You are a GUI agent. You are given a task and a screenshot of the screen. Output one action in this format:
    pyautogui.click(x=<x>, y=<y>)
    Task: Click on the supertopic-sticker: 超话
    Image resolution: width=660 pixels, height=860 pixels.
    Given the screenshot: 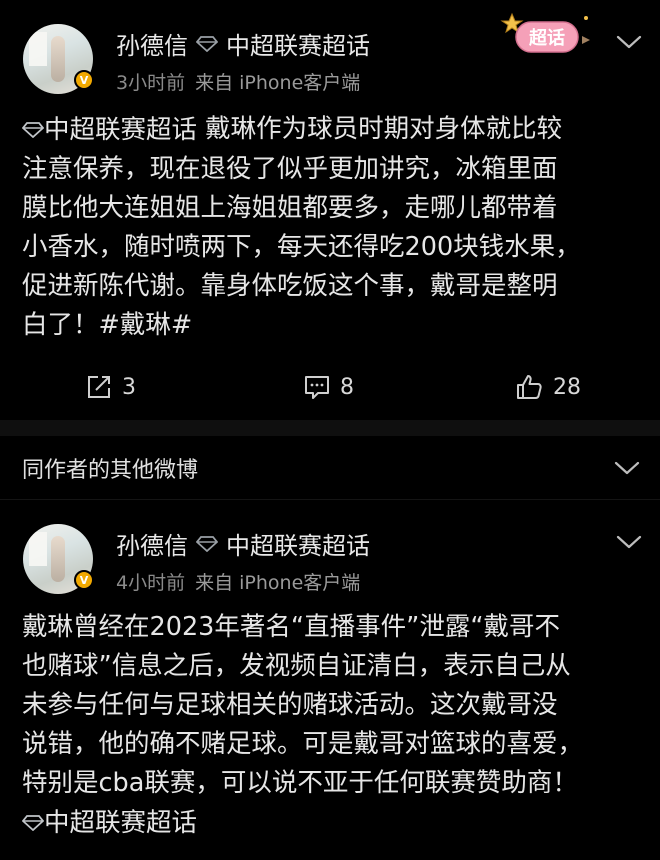 What is the action you would take?
    pyautogui.click(x=545, y=32)
    